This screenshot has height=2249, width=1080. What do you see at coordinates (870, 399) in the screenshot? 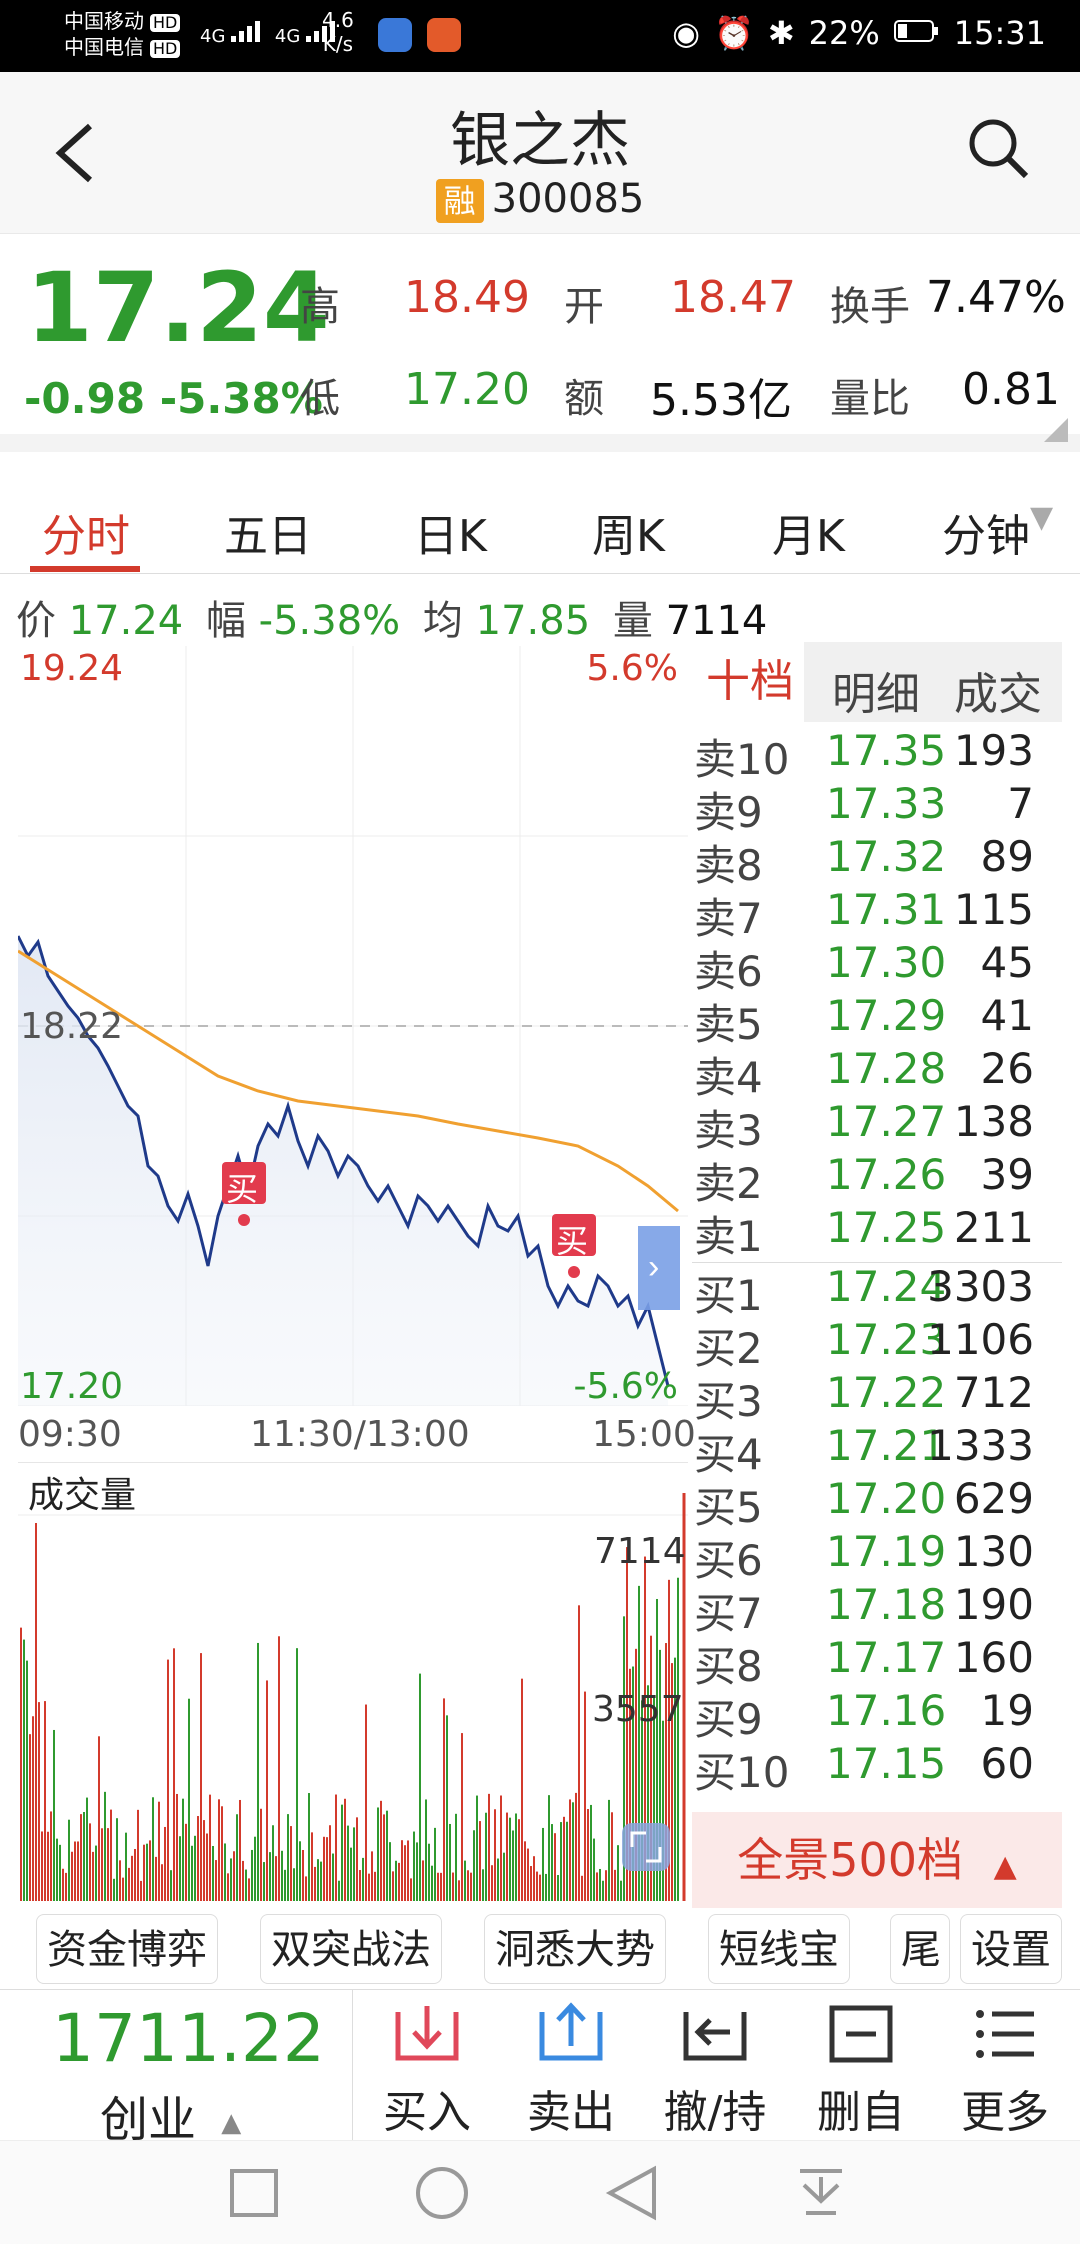
I see `volratio-label: 量比` at bounding box center [870, 399].